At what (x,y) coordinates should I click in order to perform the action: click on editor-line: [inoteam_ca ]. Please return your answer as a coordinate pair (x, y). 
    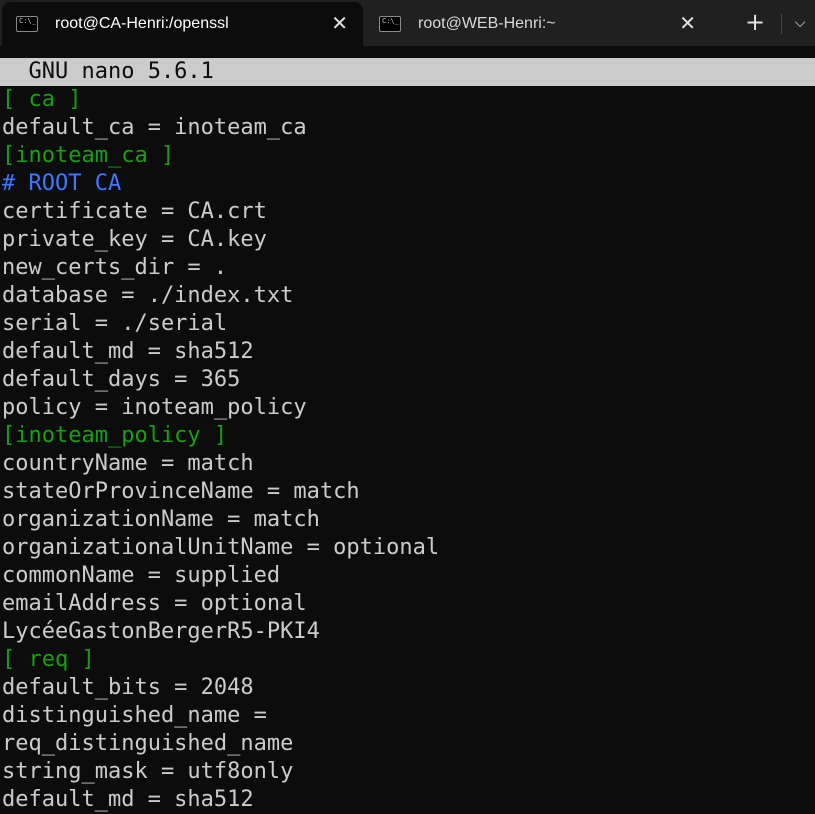
    Looking at the image, I should click on (220, 156).